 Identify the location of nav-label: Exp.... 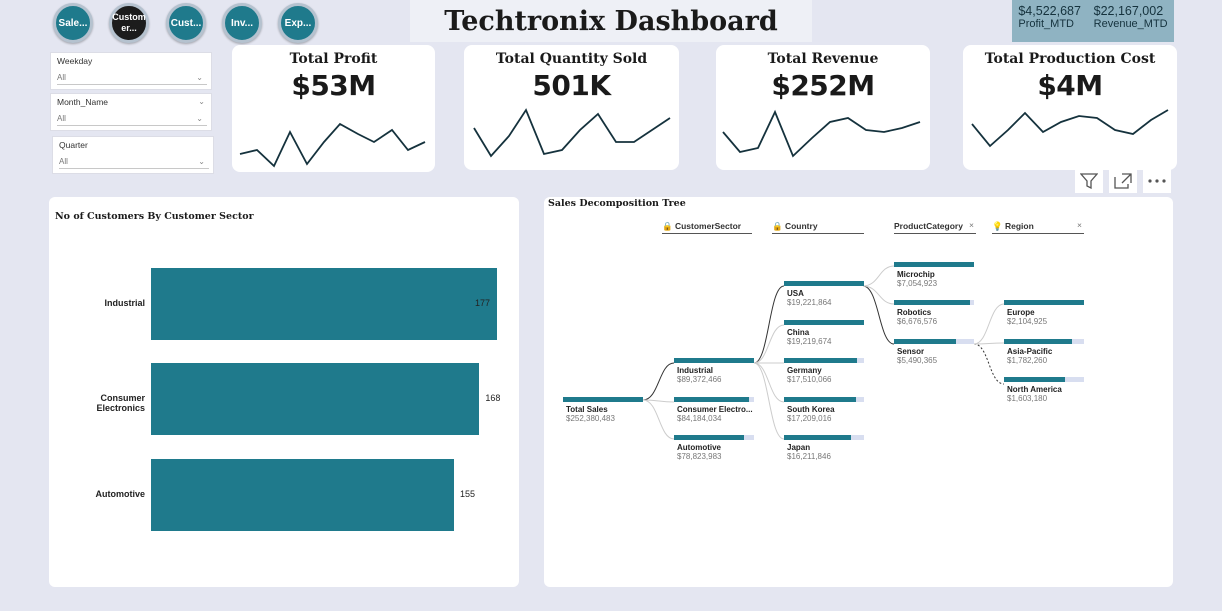
(298, 23).